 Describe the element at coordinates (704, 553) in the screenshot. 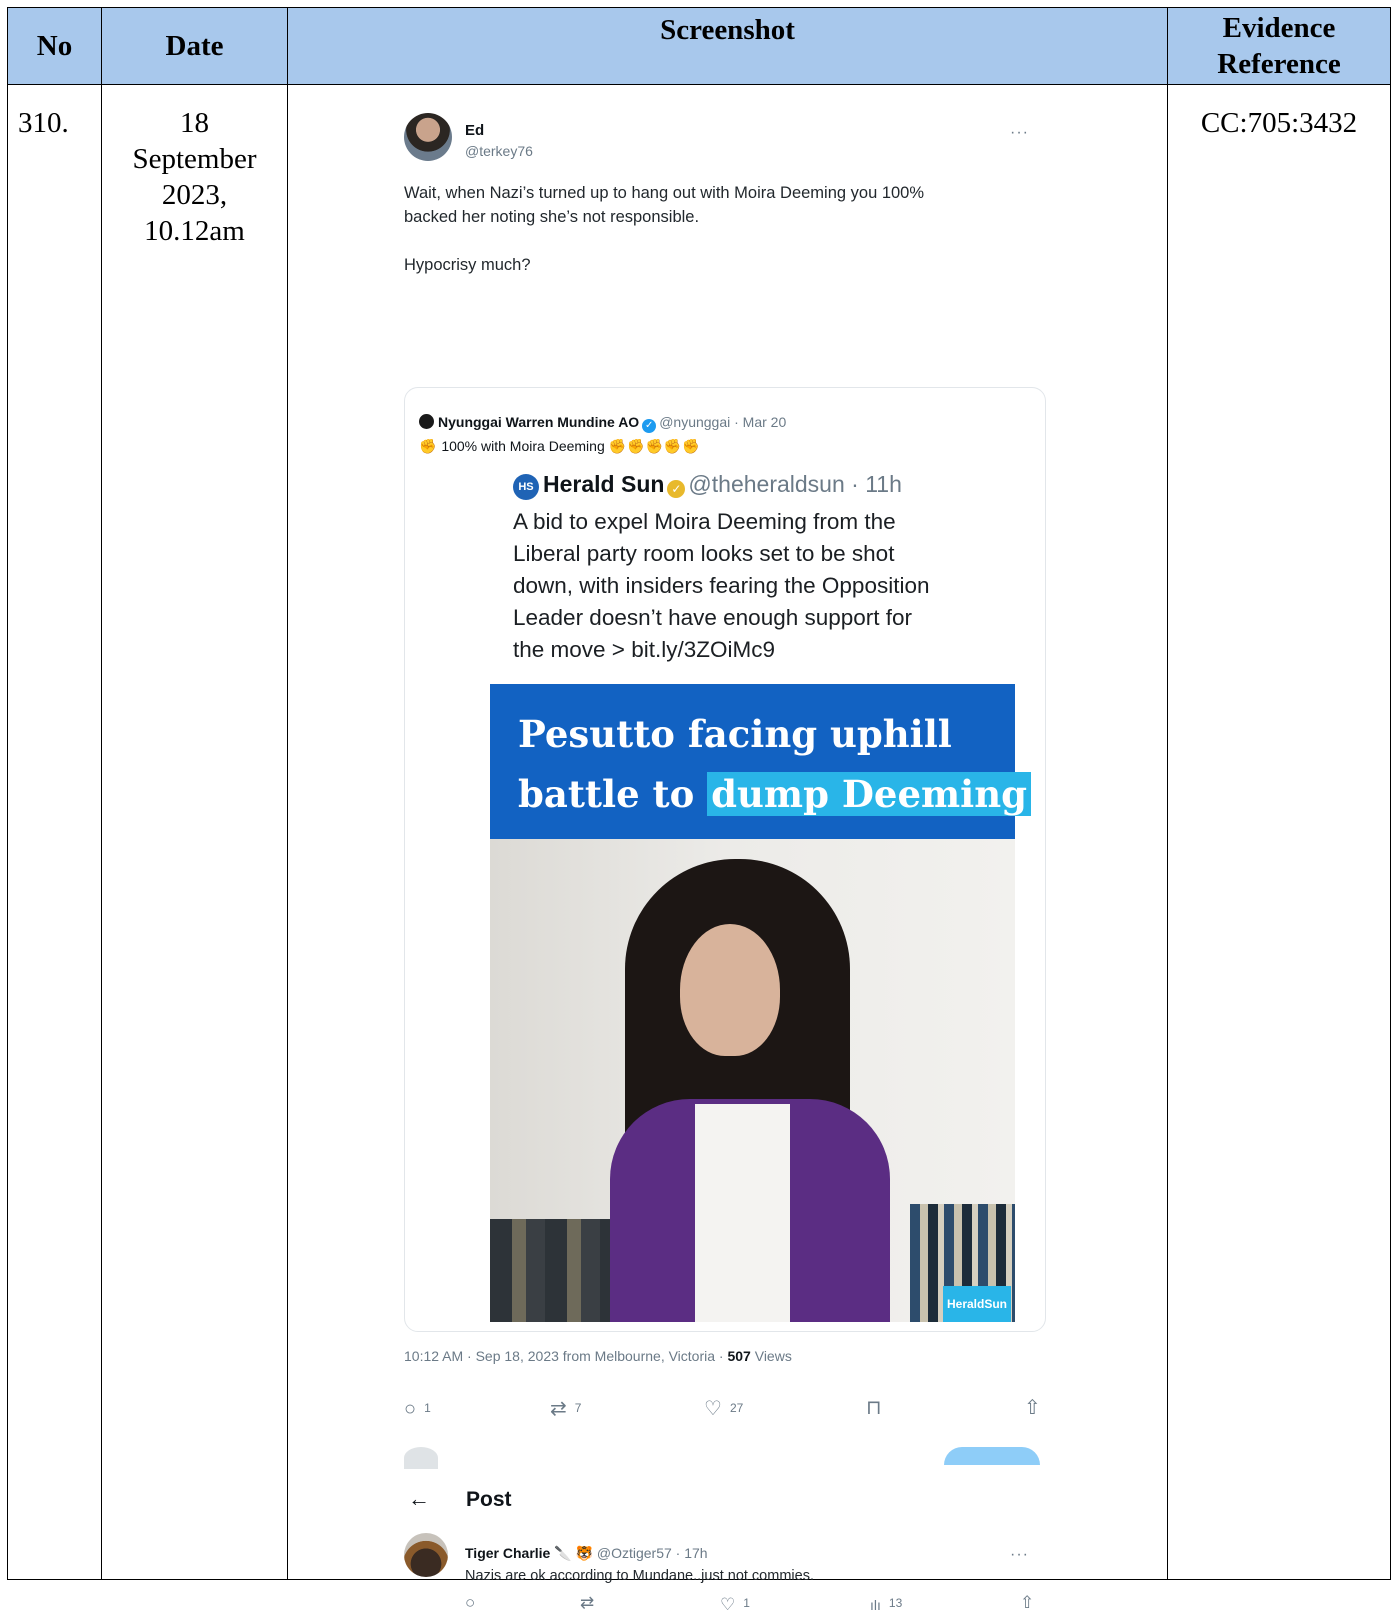

I see `nested-text-line: Liberal party room looks set to be shot` at that location.